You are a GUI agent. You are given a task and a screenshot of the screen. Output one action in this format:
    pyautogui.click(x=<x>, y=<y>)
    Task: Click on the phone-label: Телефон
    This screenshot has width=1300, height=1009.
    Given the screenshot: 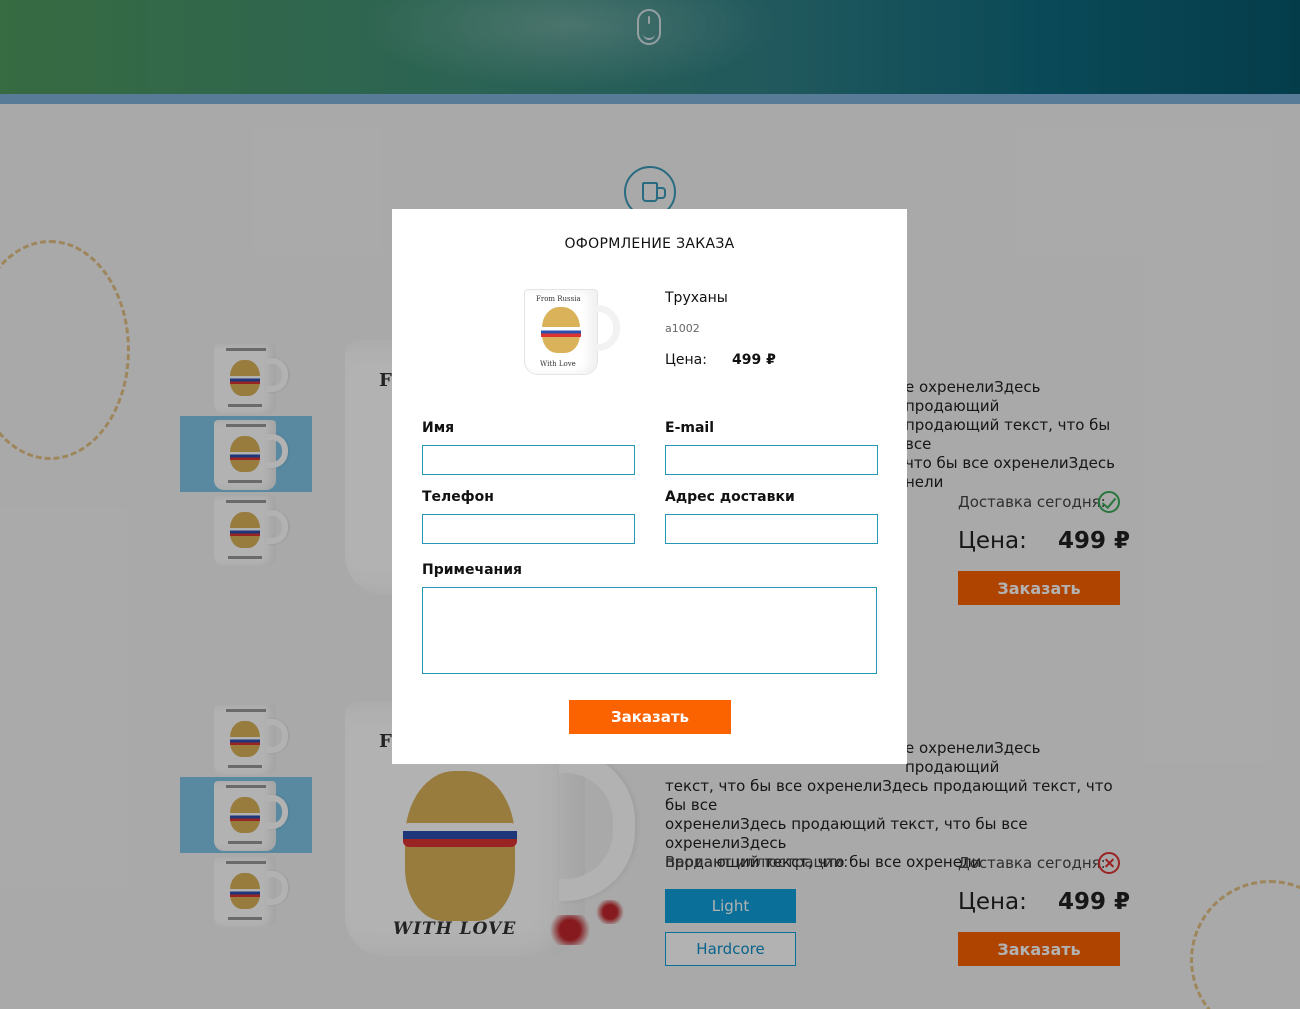 What is the action you would take?
    pyautogui.click(x=458, y=497)
    